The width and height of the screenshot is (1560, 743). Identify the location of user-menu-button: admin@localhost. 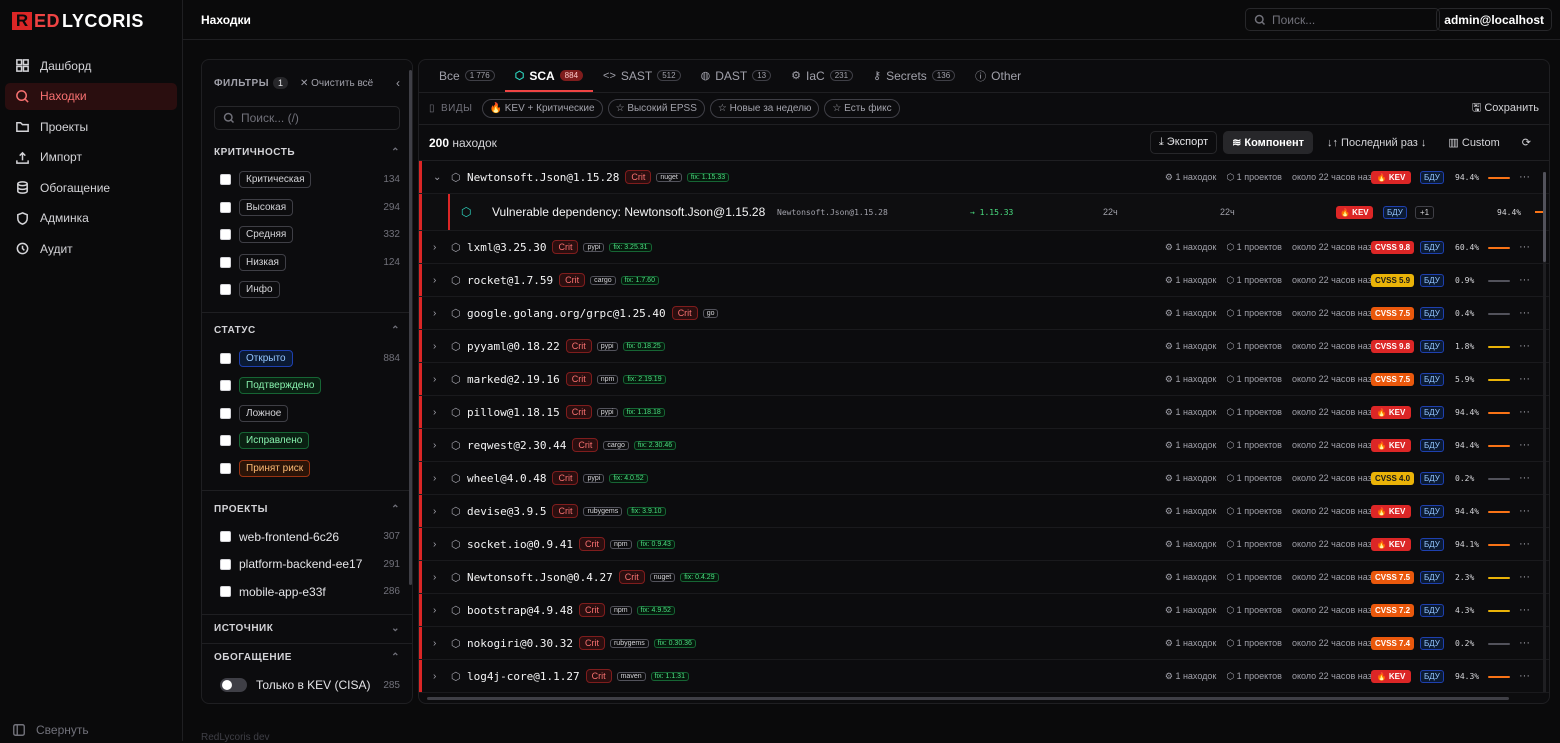
(1494, 19).